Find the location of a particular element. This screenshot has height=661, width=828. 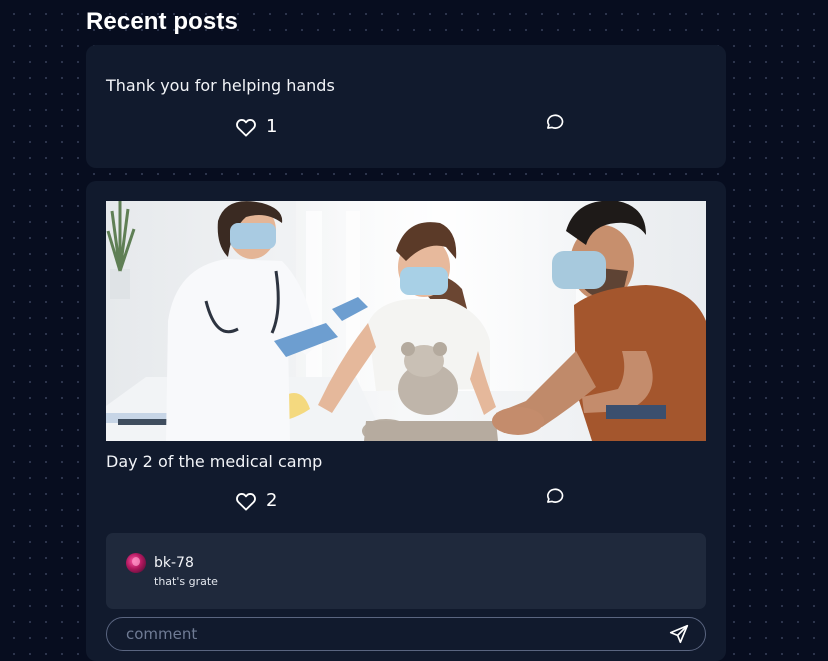

comment-input-container is located at coordinates (406, 634).